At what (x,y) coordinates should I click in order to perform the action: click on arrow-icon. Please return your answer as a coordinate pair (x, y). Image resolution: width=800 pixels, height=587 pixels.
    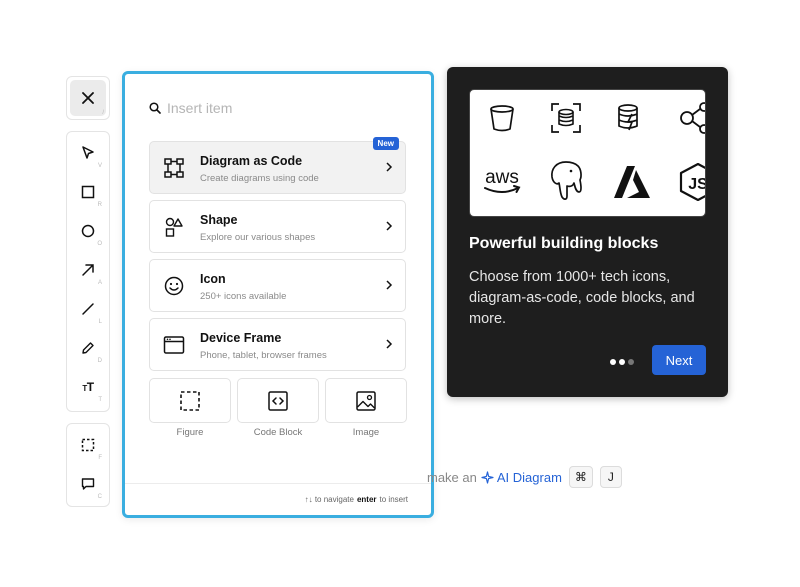
    Looking at the image, I should click on (88, 270).